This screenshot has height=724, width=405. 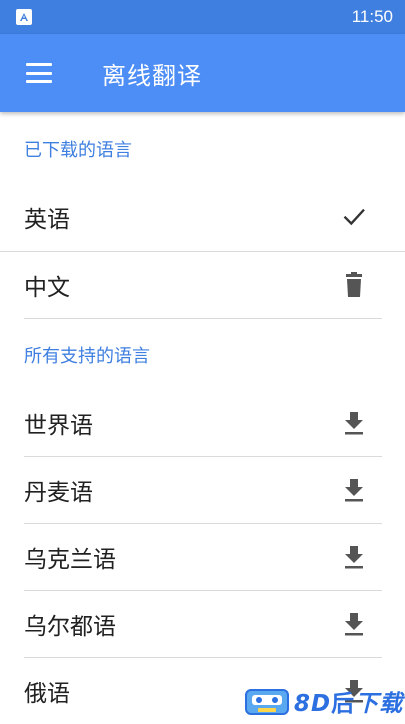 What do you see at coordinates (202, 490) in the screenshot?
I see `language-row-danish: 丹麦语` at bounding box center [202, 490].